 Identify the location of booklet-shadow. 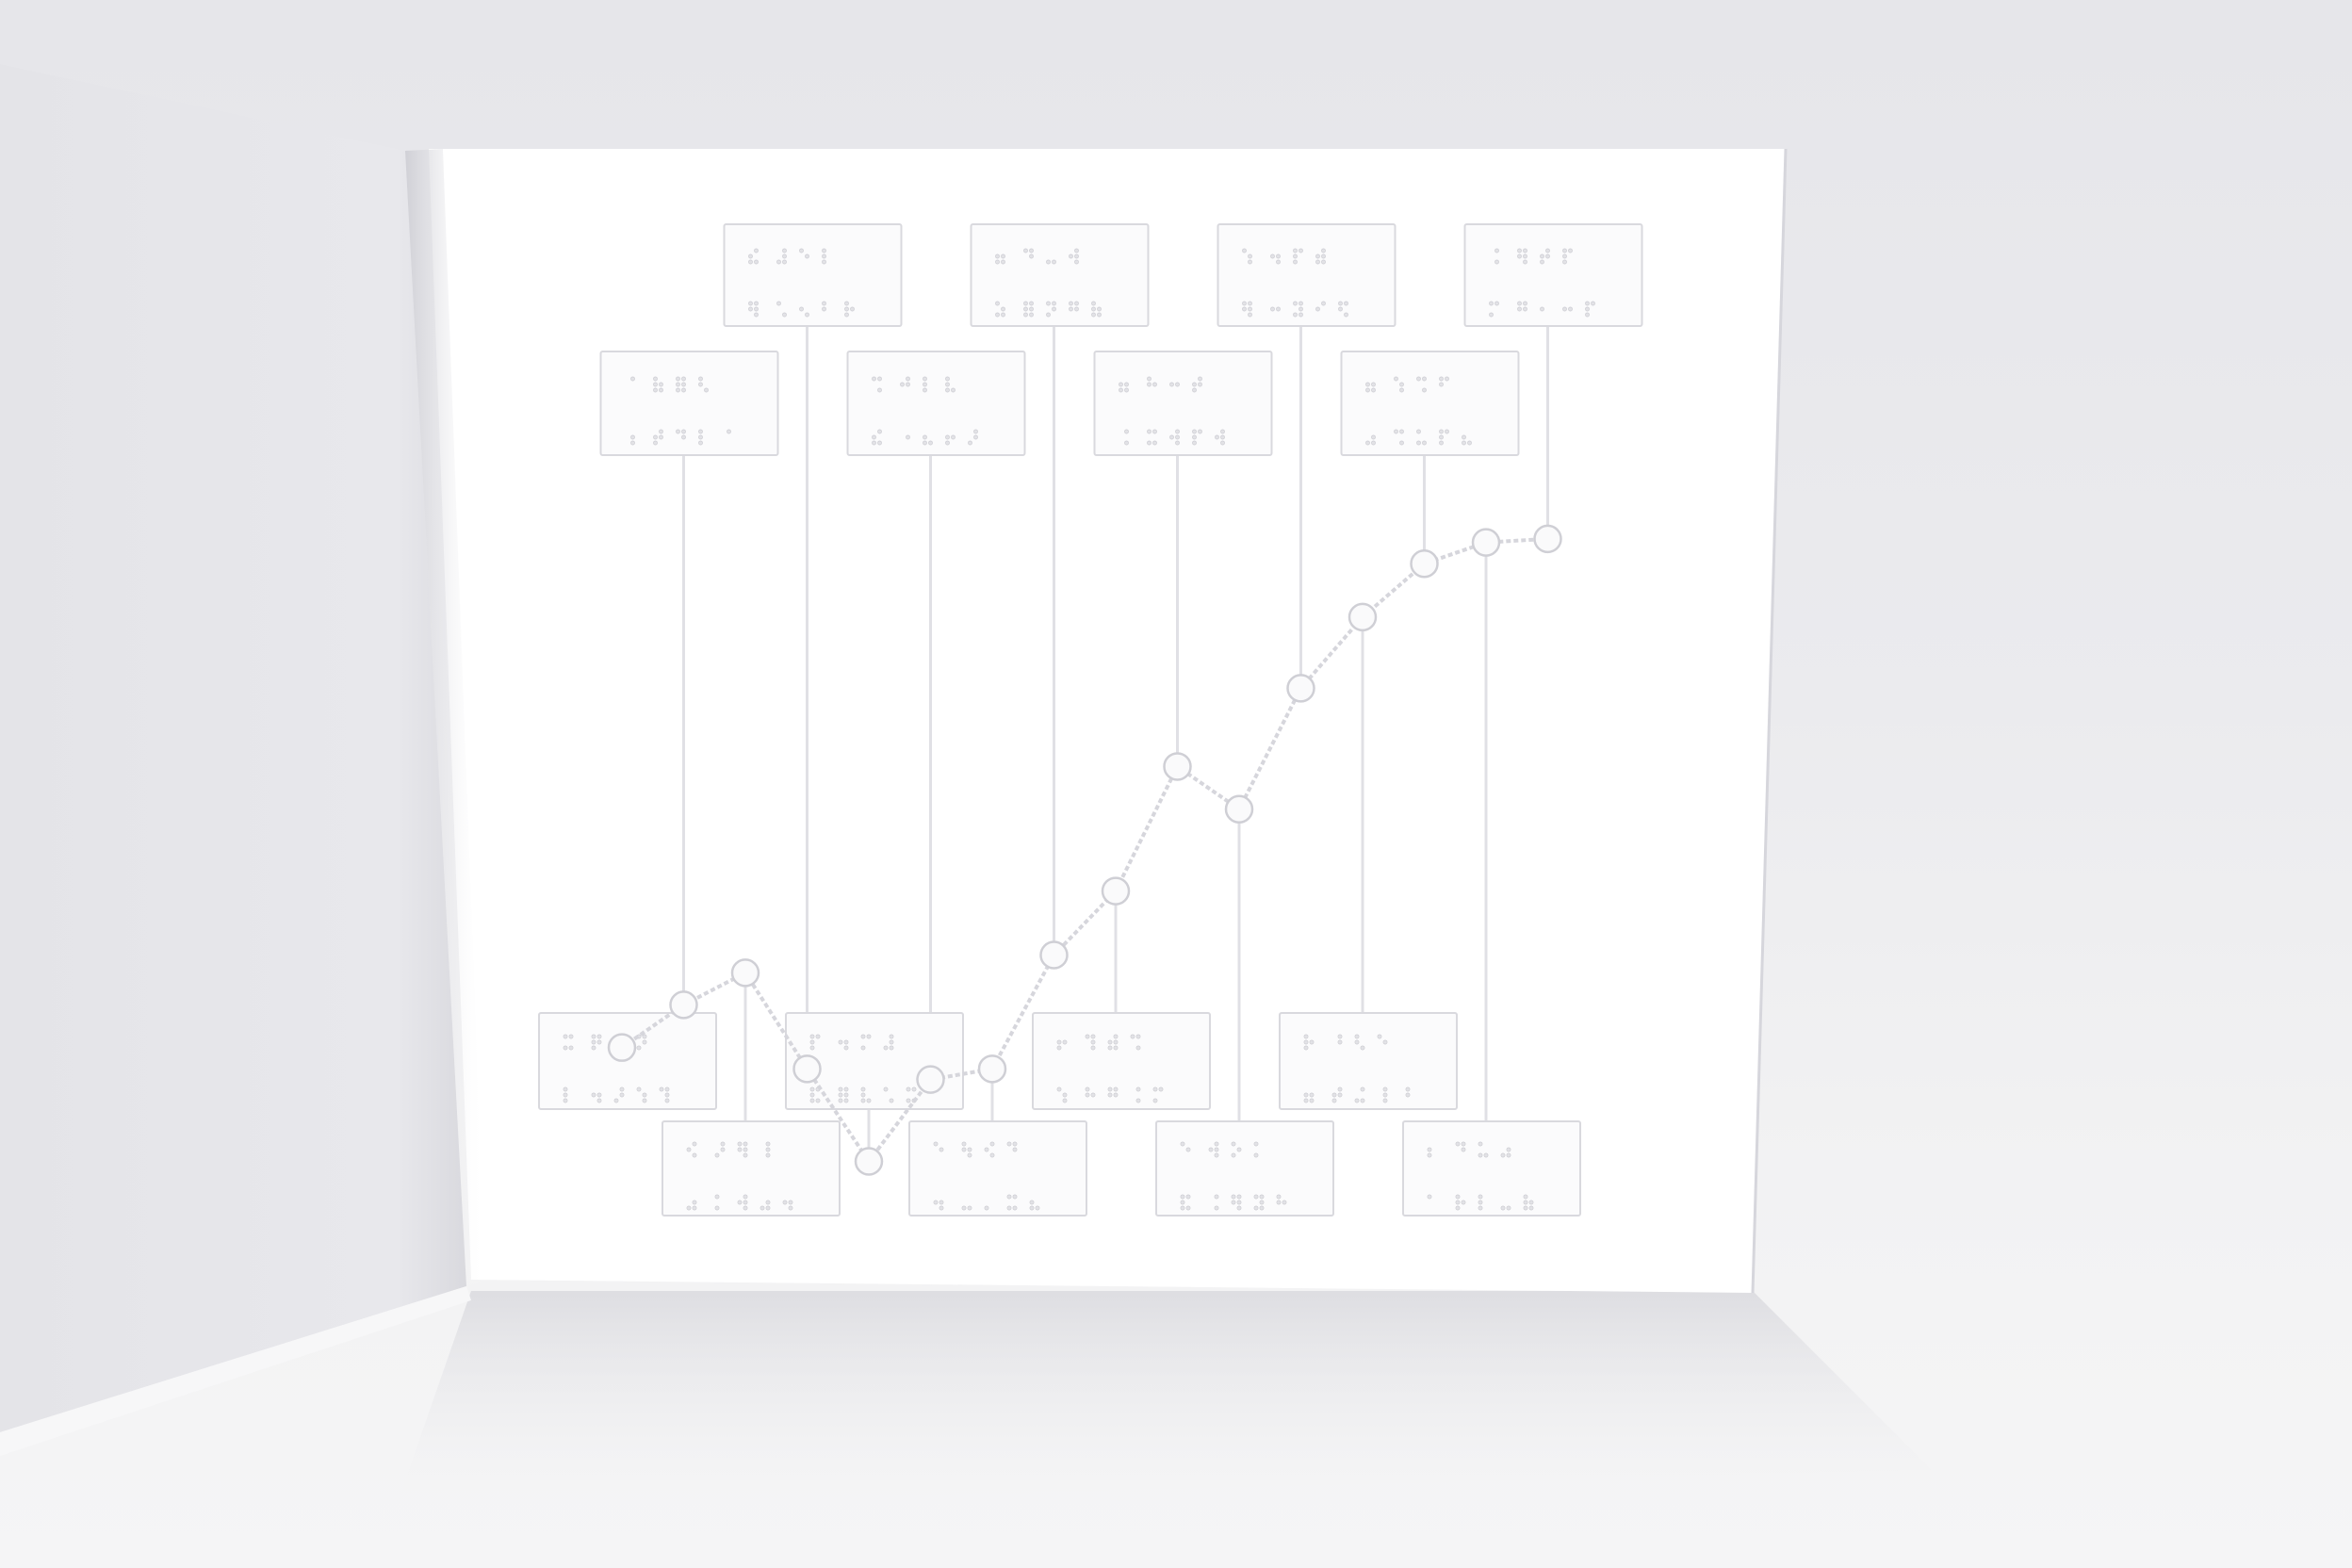
(1164, 1400).